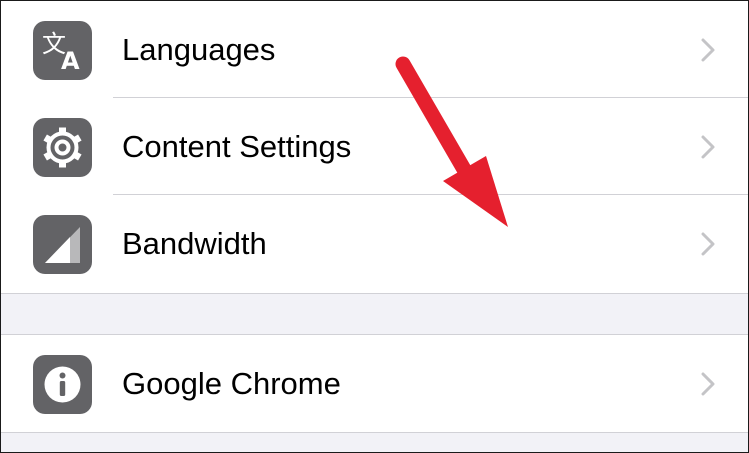 The height and width of the screenshot is (453, 749). What do you see at coordinates (237, 146) in the screenshot?
I see `settings-row-label: Content Settings` at bounding box center [237, 146].